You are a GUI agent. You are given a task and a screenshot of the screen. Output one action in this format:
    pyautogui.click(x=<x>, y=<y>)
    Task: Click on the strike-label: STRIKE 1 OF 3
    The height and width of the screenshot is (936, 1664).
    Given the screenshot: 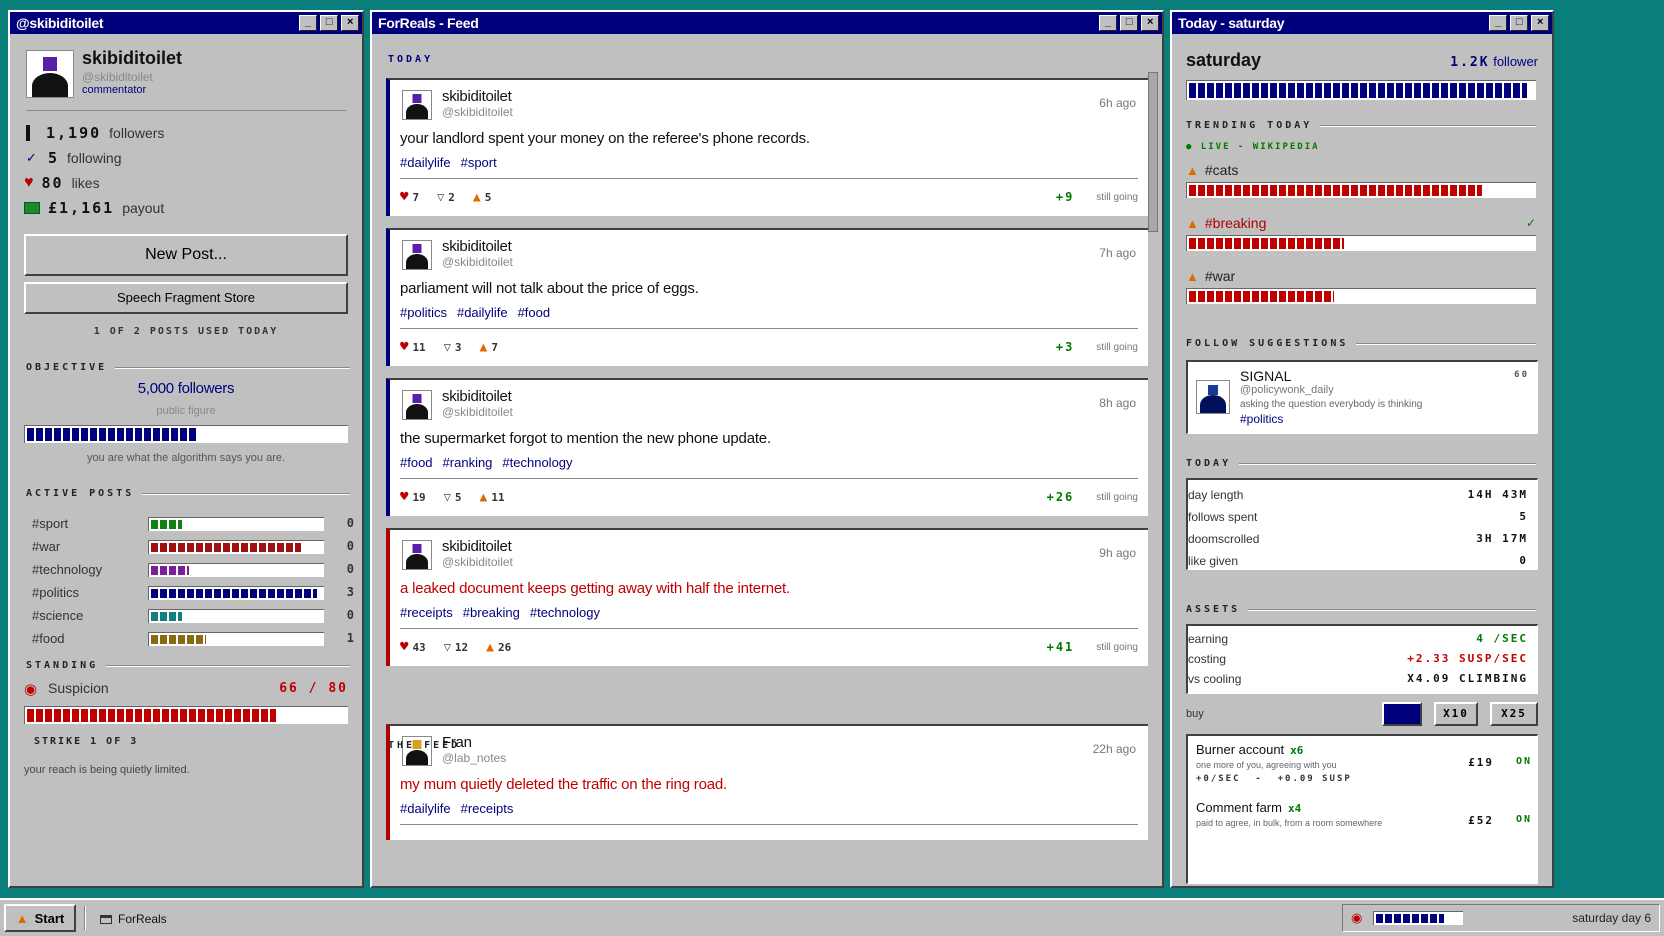 What is the action you would take?
    pyautogui.click(x=86, y=741)
    